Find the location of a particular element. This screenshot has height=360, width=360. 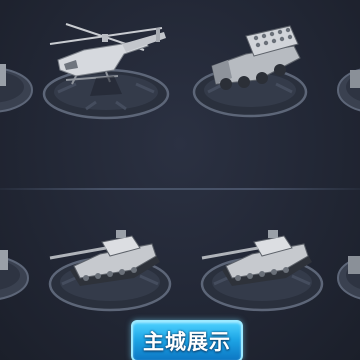

main-city-display-label: 主城展示 is located at coordinates (187, 342).